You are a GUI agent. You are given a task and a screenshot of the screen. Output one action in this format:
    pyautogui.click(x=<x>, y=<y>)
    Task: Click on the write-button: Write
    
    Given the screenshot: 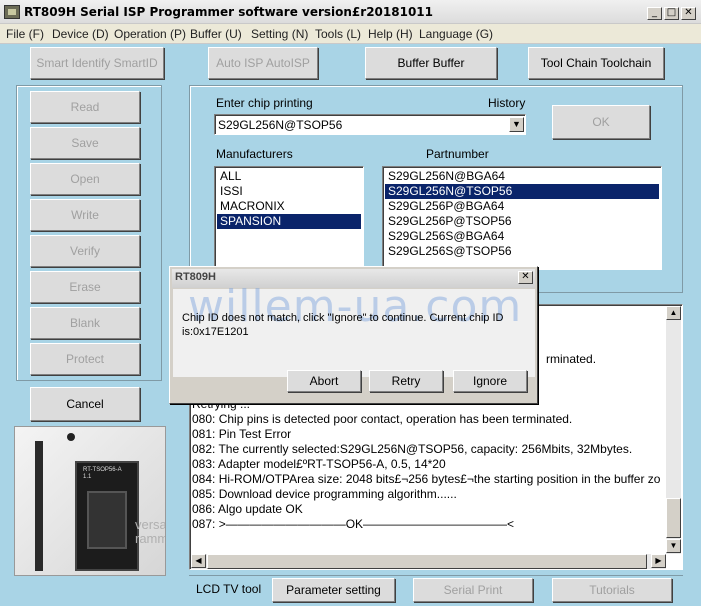 What is the action you would take?
    pyautogui.click(x=85, y=215)
    